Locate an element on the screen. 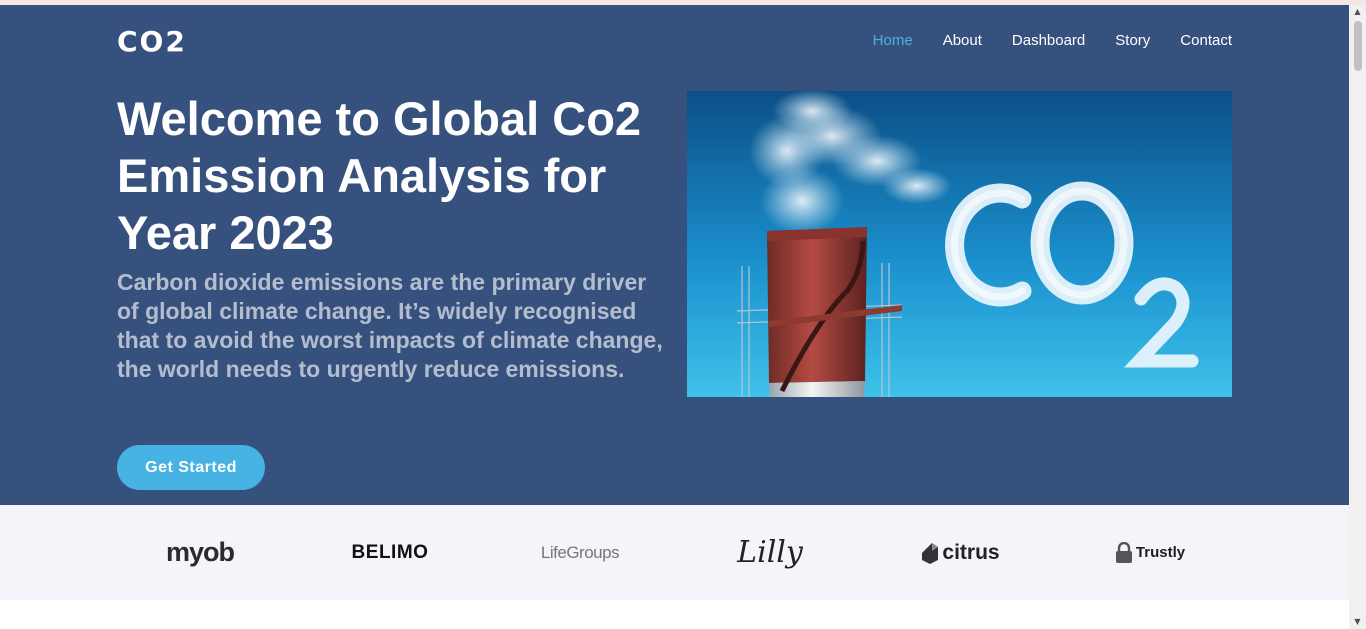 The width and height of the screenshot is (1366, 629). client-logo-lifegroups: LifeGroups is located at coordinates (580, 552).